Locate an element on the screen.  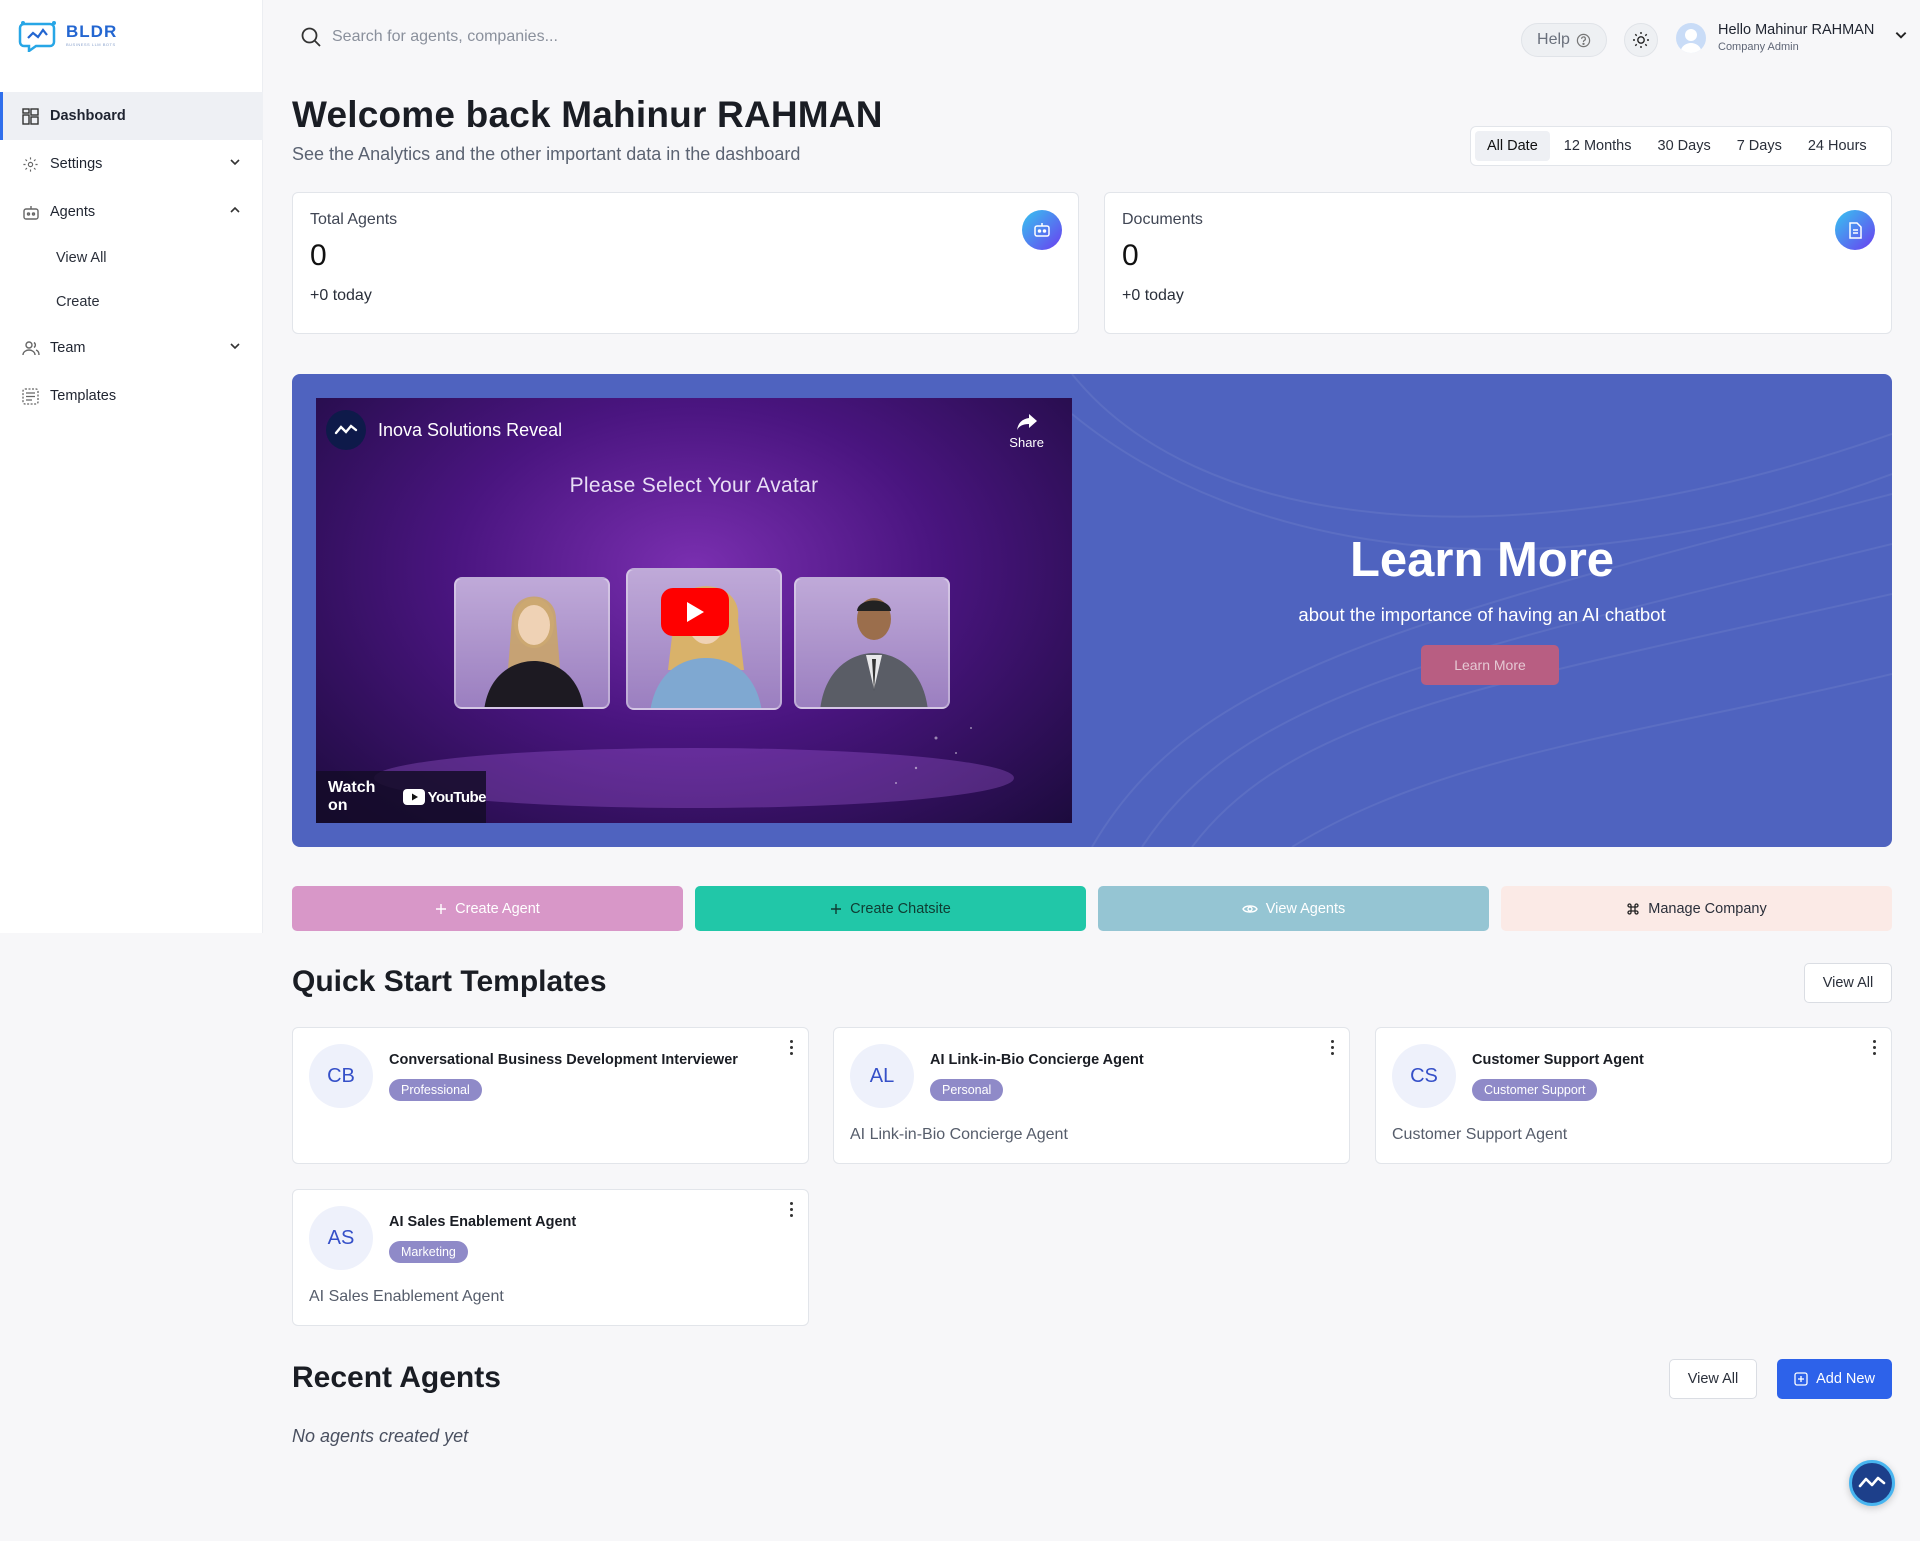
sidebar-subitem-create: Create is located at coordinates (131, 302).